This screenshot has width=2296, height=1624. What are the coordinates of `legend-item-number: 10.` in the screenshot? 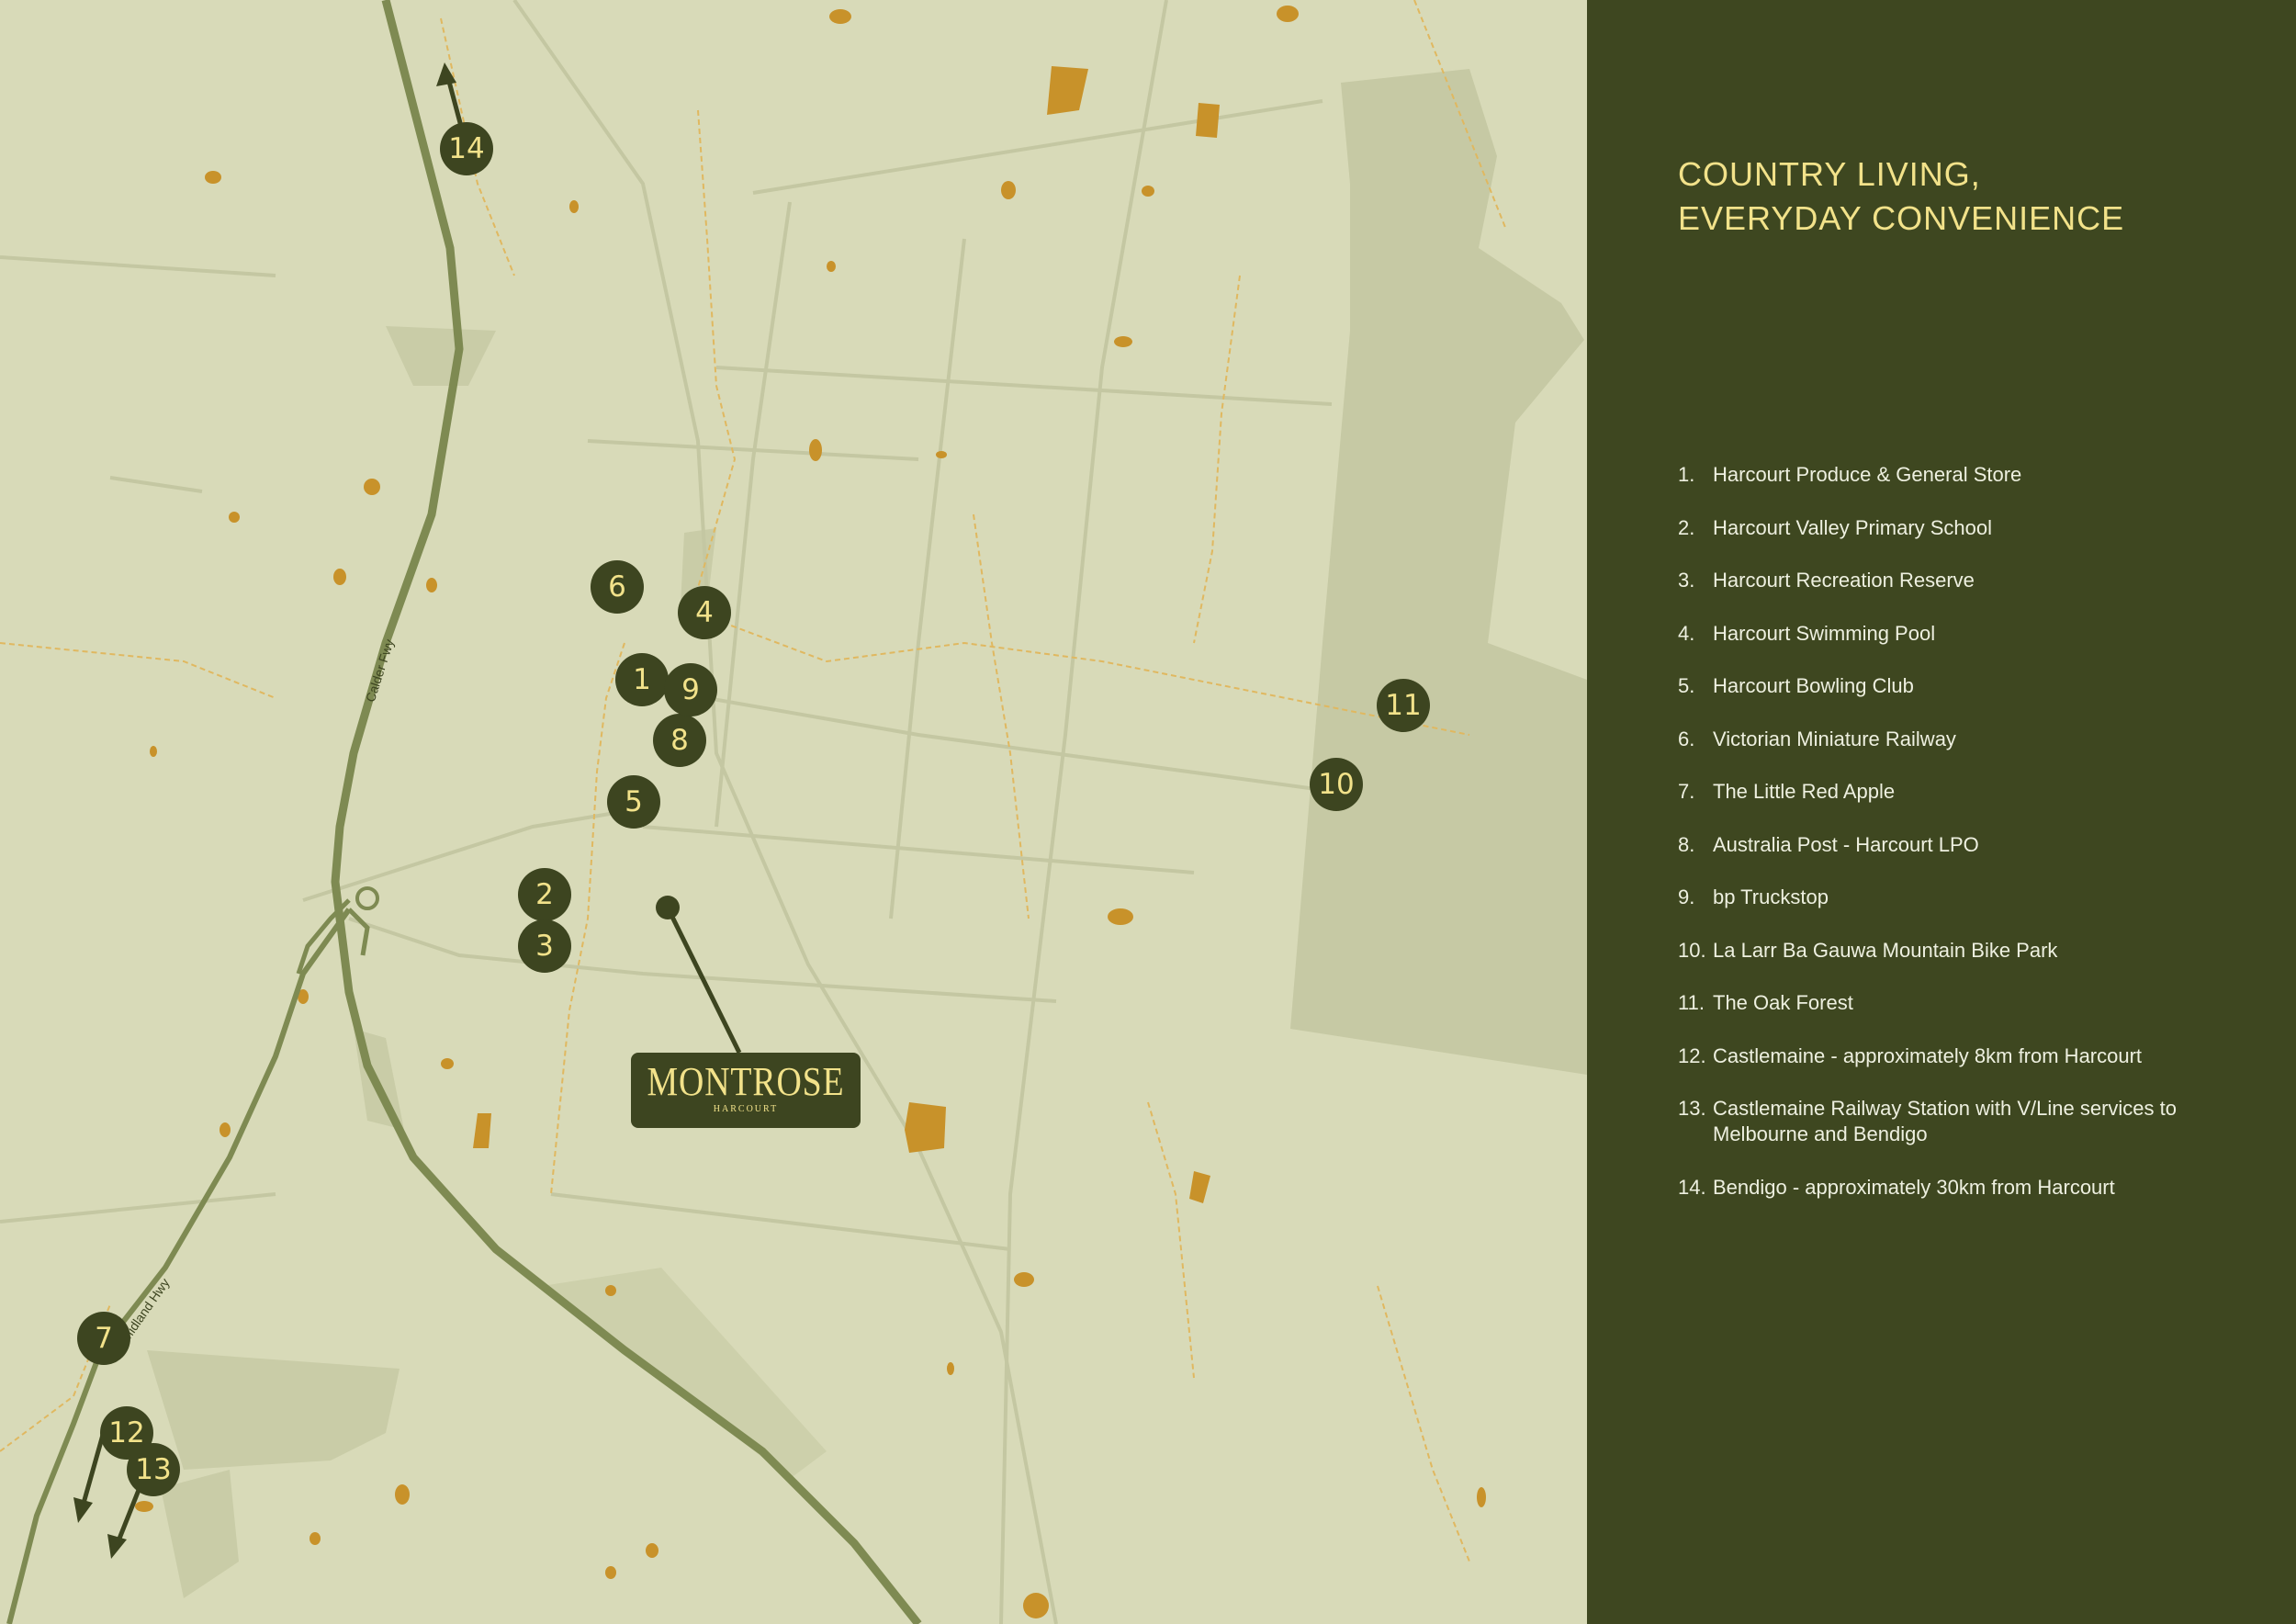 It's located at (1692, 950).